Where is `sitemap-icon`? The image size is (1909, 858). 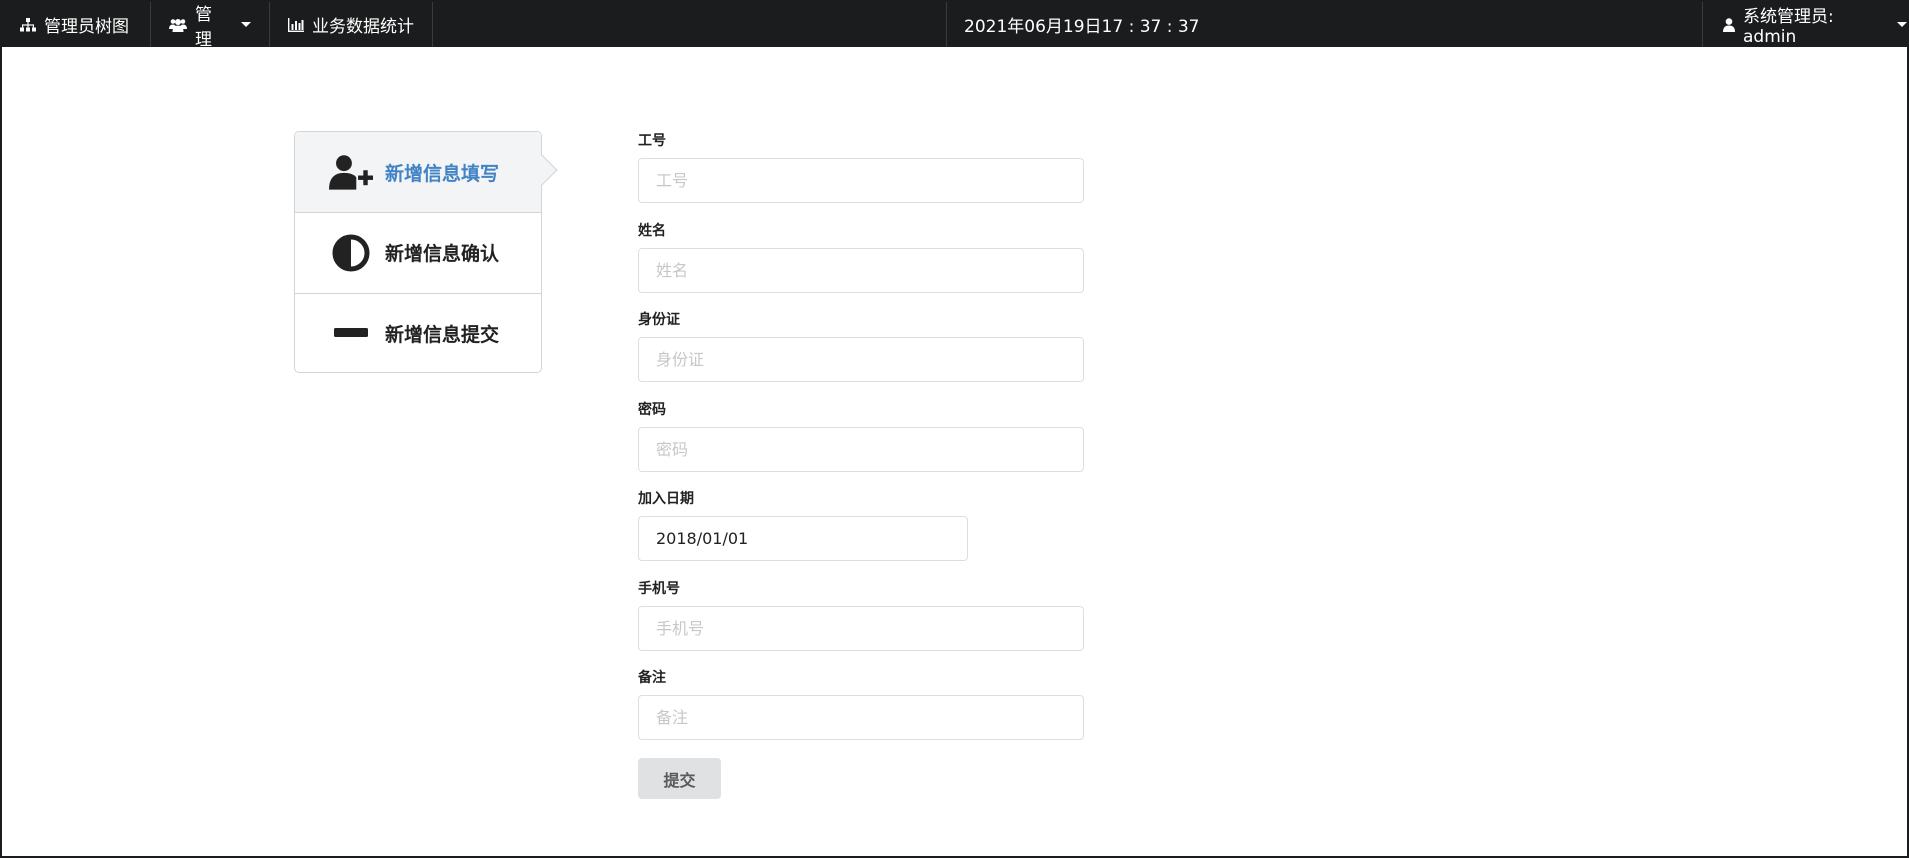 sitemap-icon is located at coordinates (28, 24).